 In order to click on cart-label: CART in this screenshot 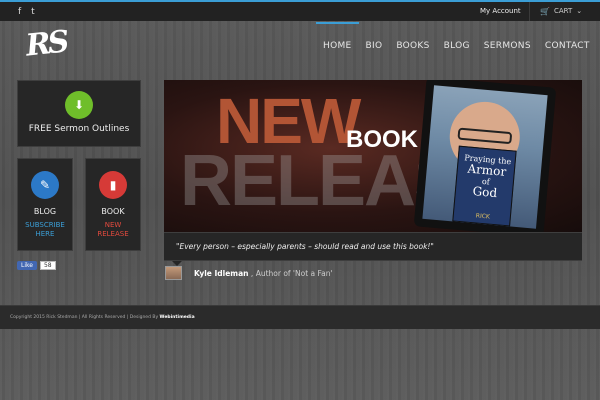, I will do `click(563, 11)`.